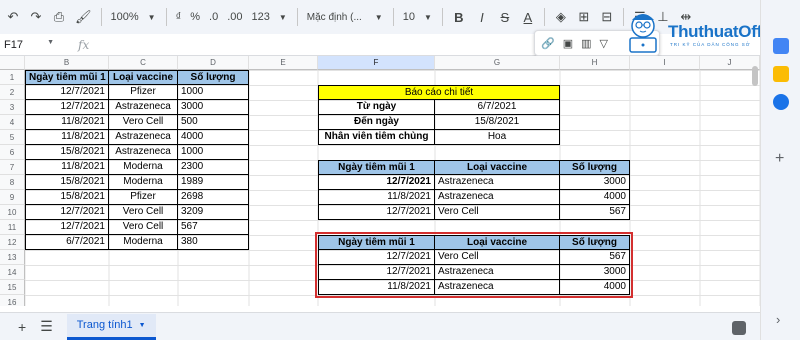  I want to click on row-header: 6, so click(12, 152).